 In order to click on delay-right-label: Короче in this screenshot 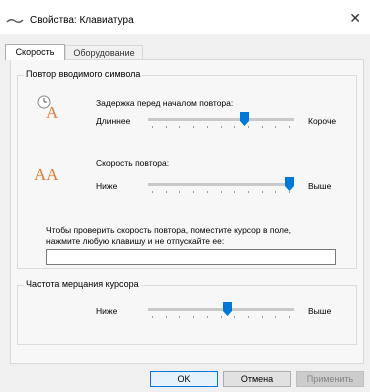, I will do `click(322, 121)`.